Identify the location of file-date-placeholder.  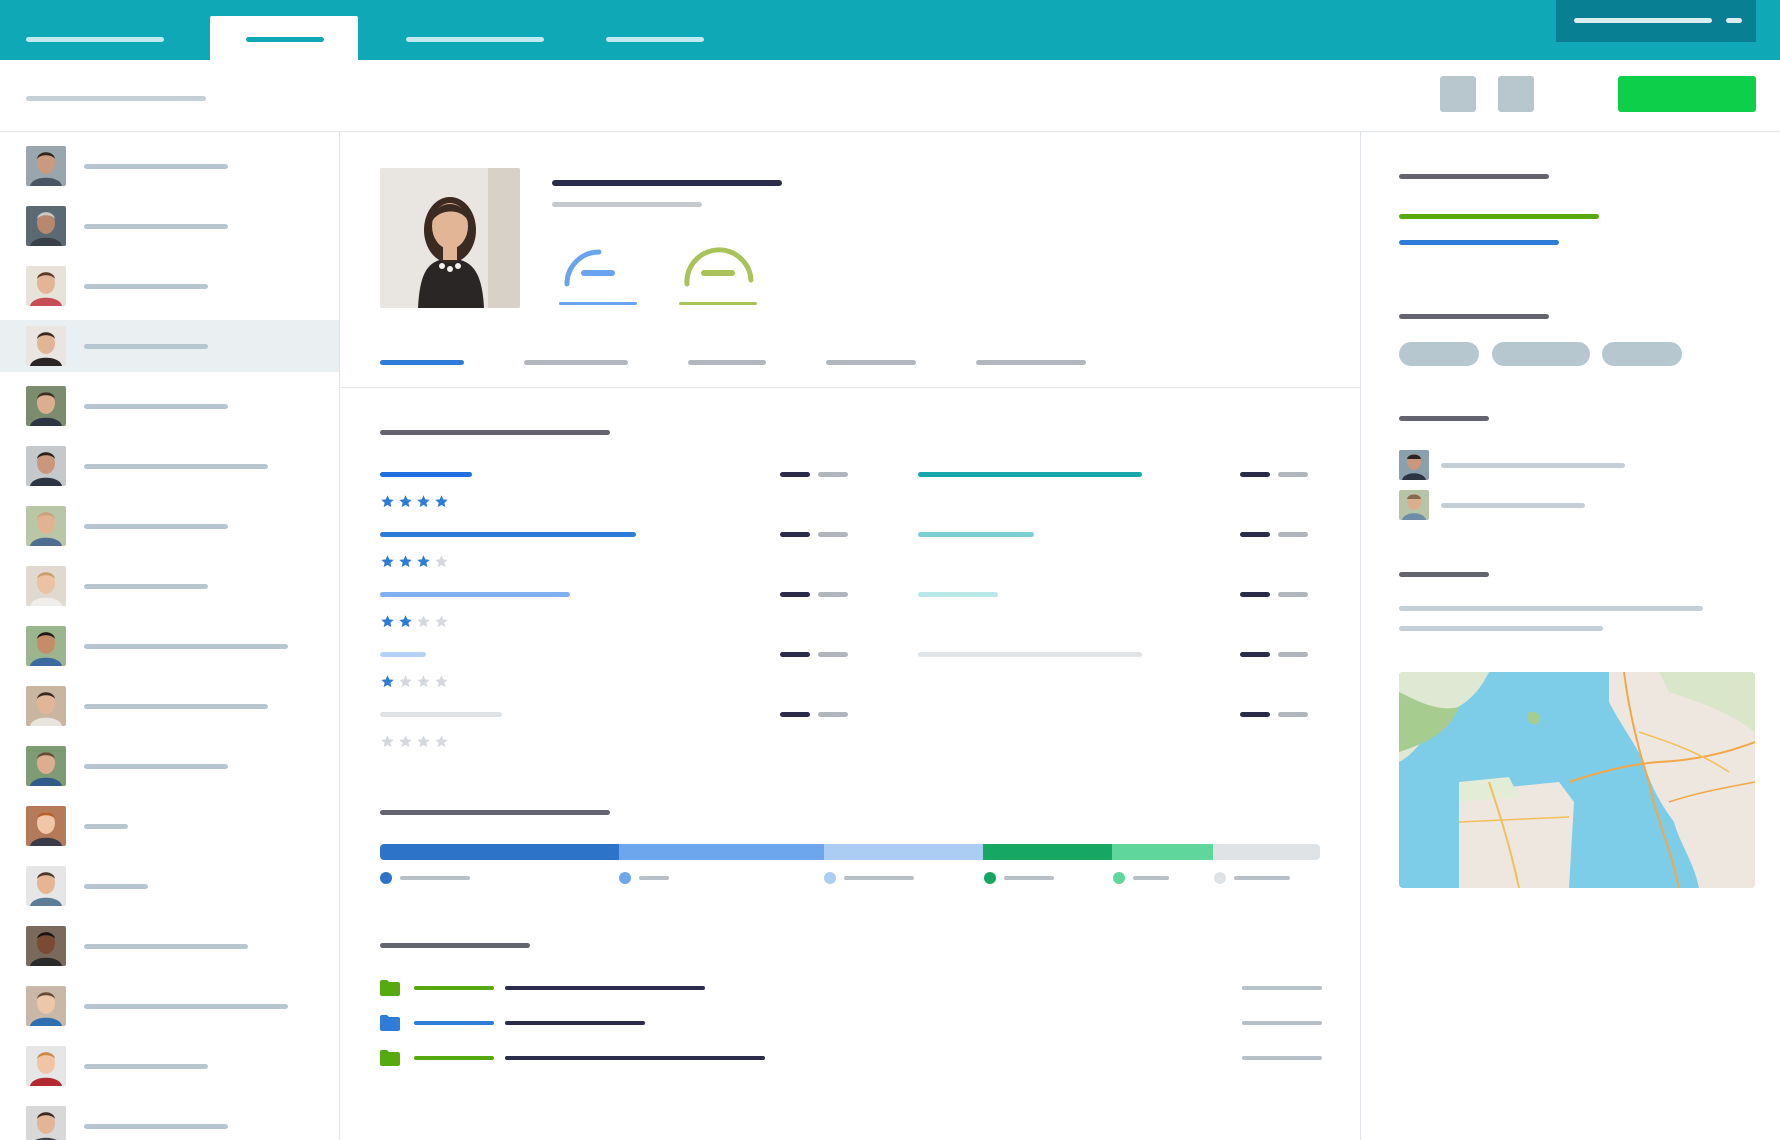
(1282, 988).